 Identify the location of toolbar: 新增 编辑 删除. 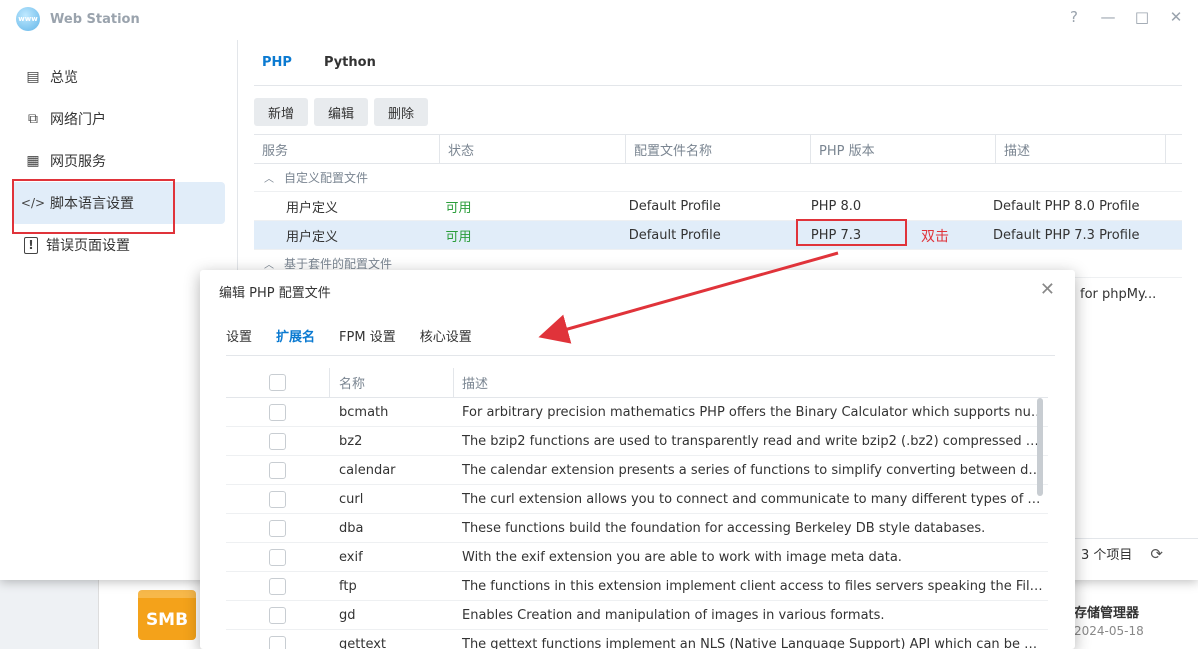
(718, 112).